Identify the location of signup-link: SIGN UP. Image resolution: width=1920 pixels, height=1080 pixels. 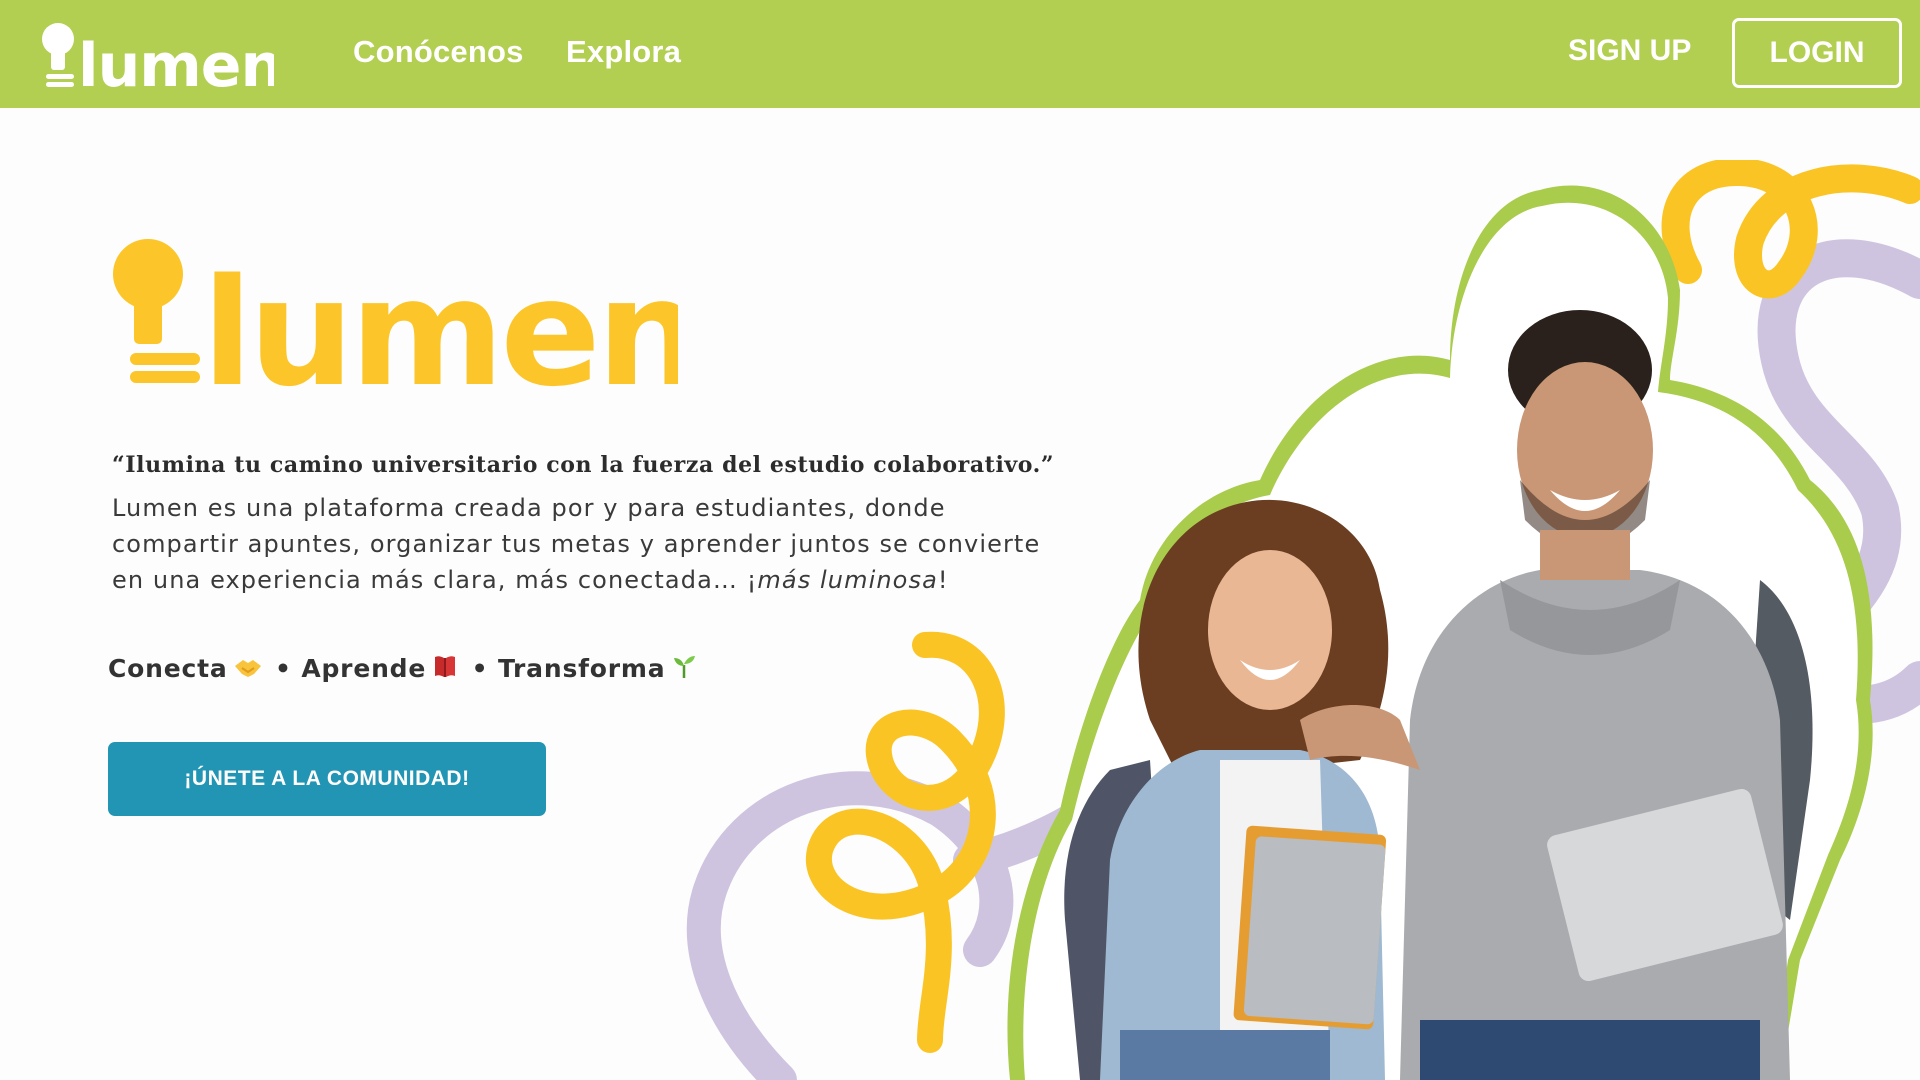
(1629, 51).